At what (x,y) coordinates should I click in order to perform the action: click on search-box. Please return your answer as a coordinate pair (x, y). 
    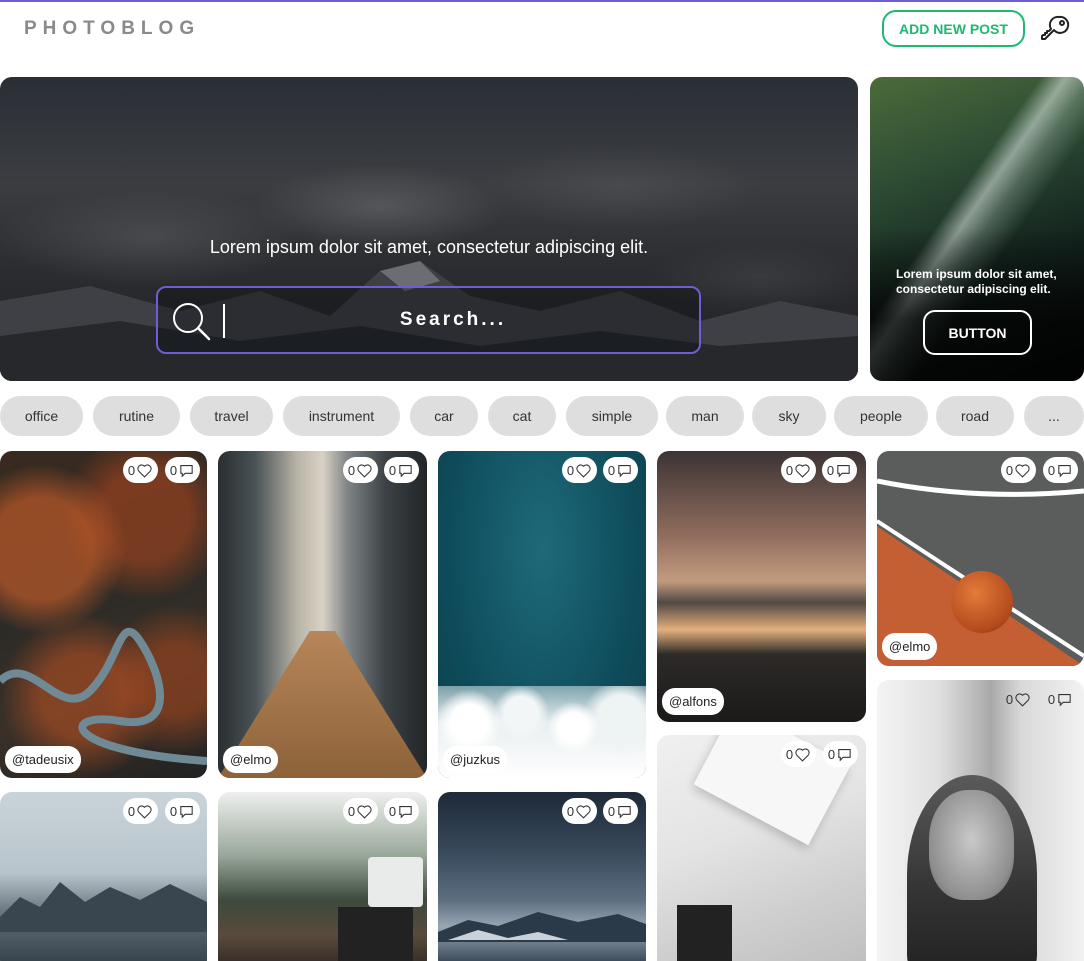
    Looking at the image, I should click on (428, 320).